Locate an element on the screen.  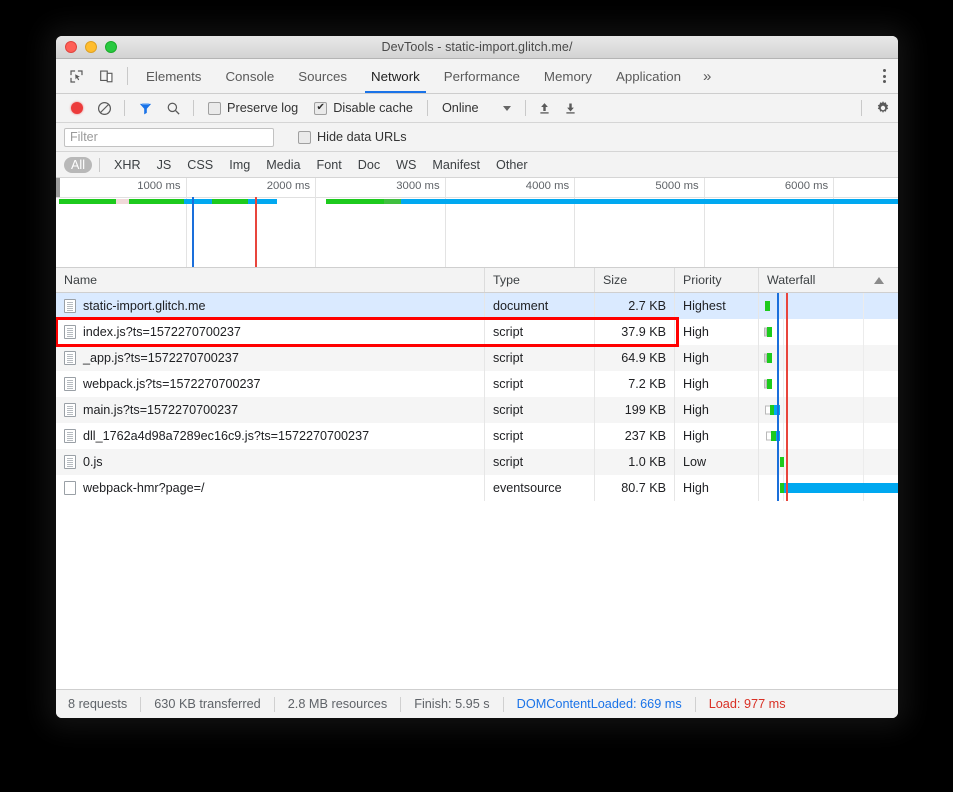
cell-size: 7.2 KB is located at coordinates (635, 384).